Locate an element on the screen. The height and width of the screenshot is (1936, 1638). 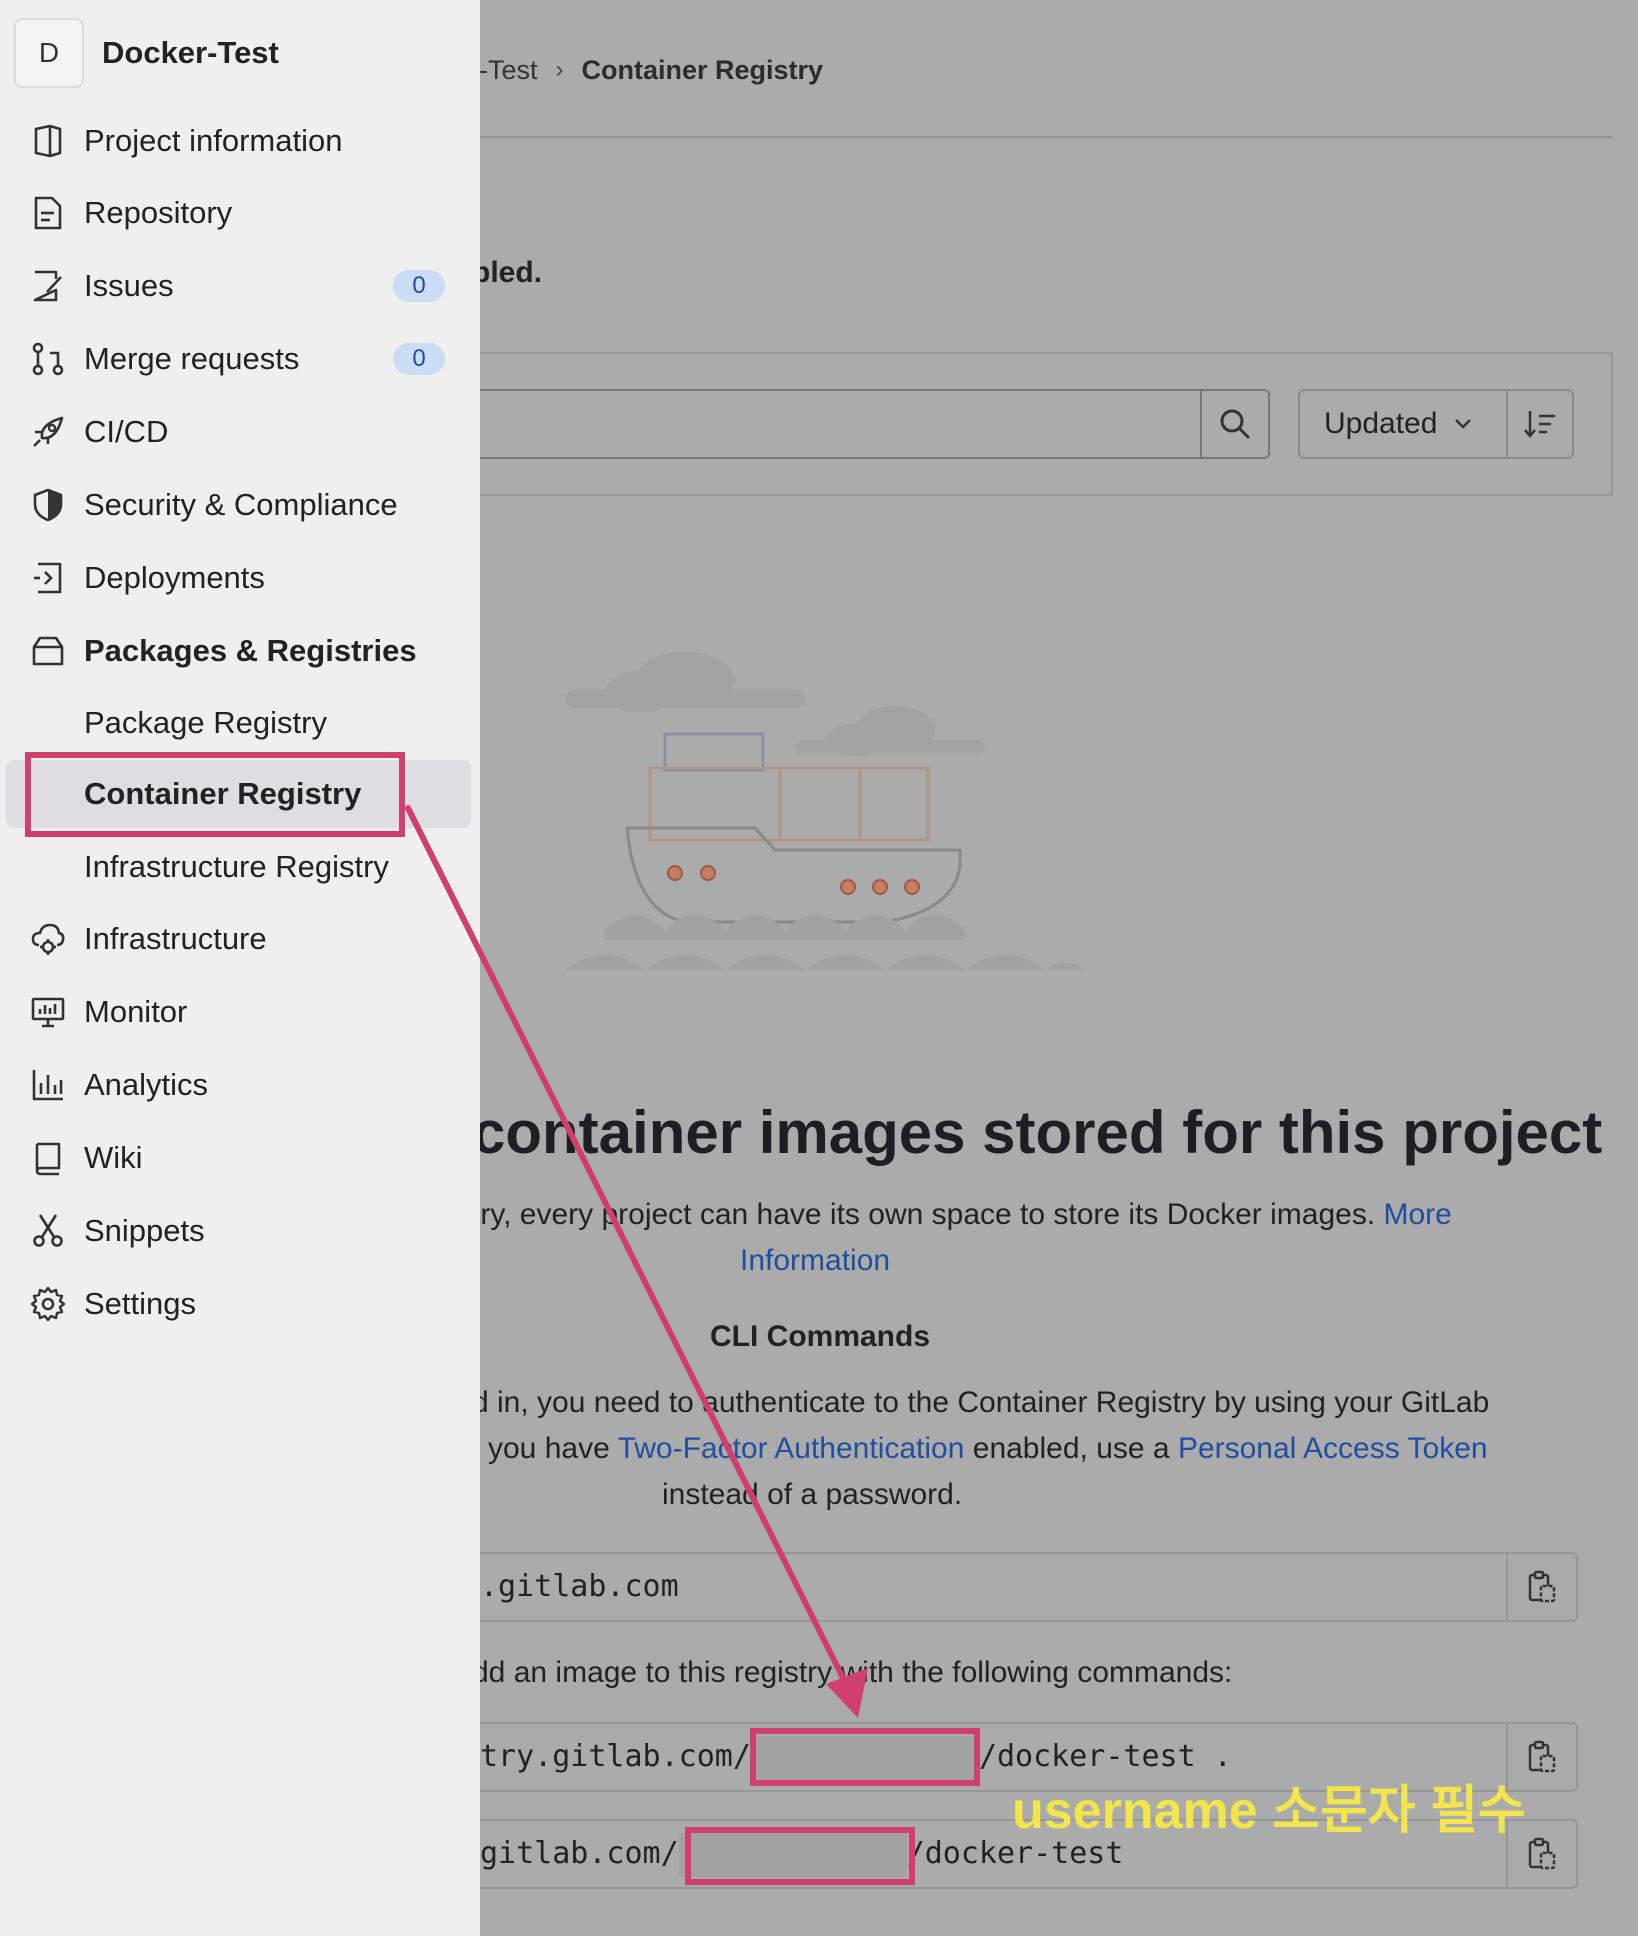
annotation-highlight-container-registry is located at coordinates (215, 794).